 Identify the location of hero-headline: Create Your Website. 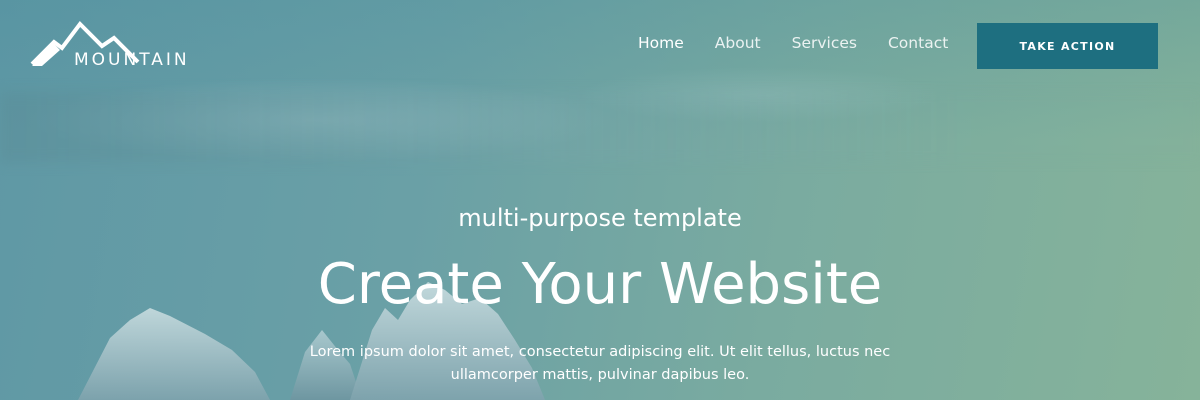
(600, 284).